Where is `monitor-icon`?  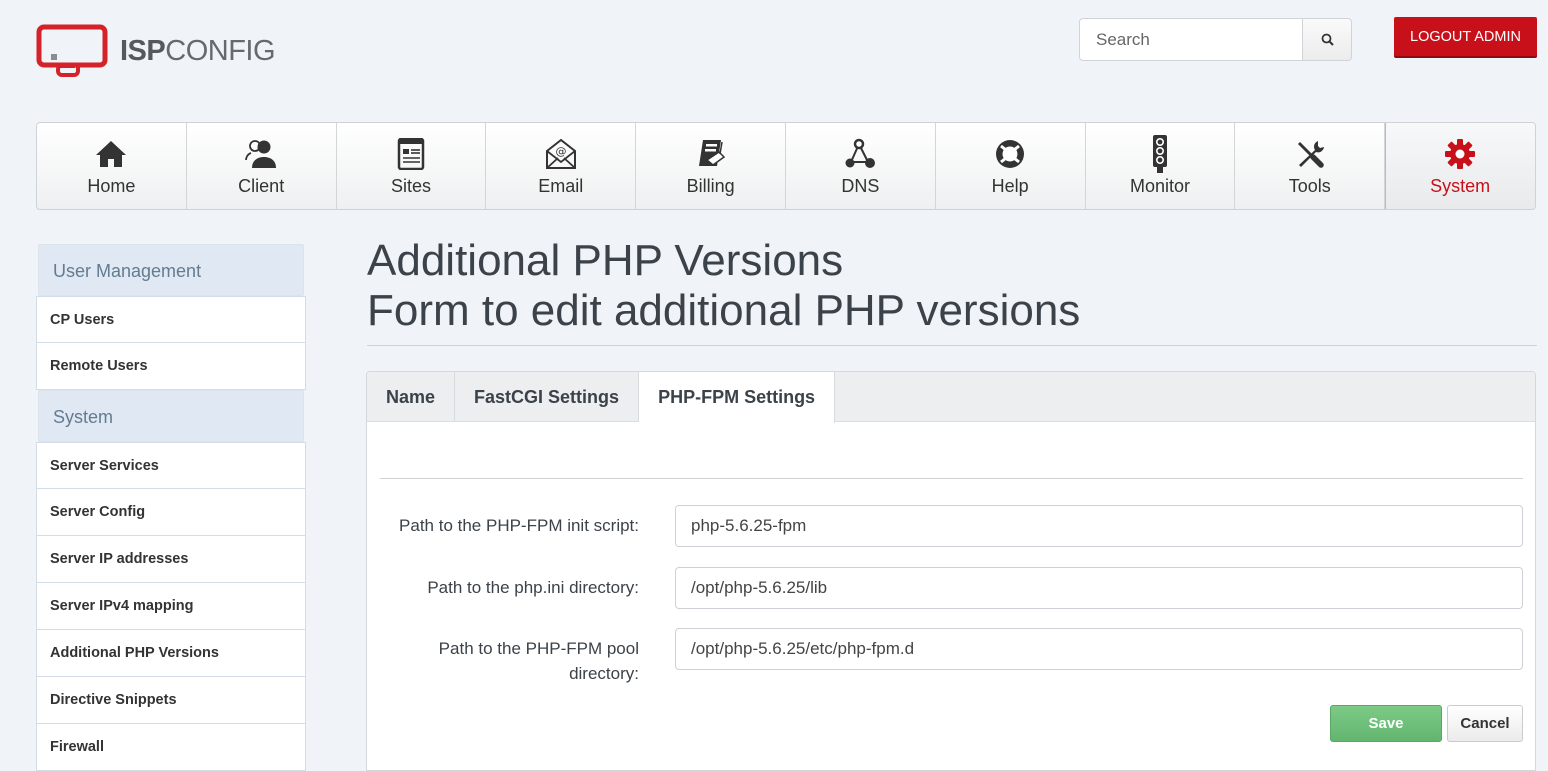
monitor-icon is located at coordinates (1159, 154).